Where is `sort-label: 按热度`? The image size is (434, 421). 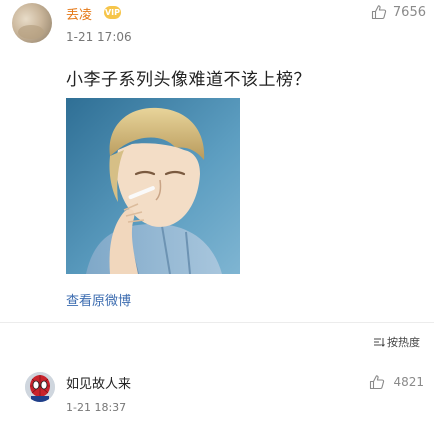
sort-label: 按热度 is located at coordinates (403, 342).